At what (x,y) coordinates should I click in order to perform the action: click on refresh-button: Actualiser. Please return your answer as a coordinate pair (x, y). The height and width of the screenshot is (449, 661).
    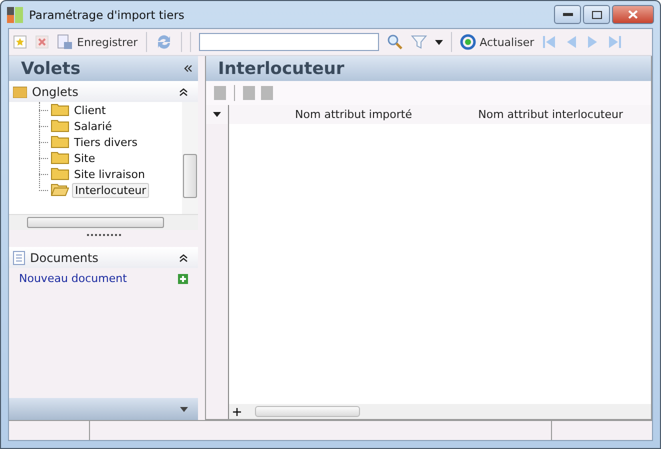
    Looking at the image, I should click on (497, 42).